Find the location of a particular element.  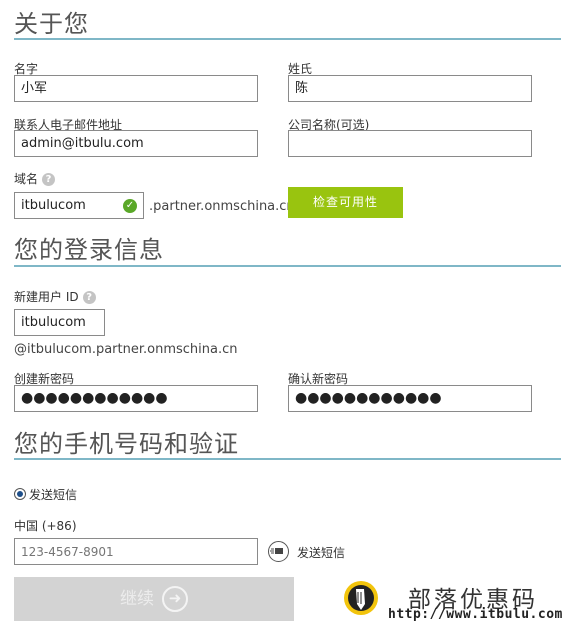

last-name-field: 陈 is located at coordinates (410, 88).